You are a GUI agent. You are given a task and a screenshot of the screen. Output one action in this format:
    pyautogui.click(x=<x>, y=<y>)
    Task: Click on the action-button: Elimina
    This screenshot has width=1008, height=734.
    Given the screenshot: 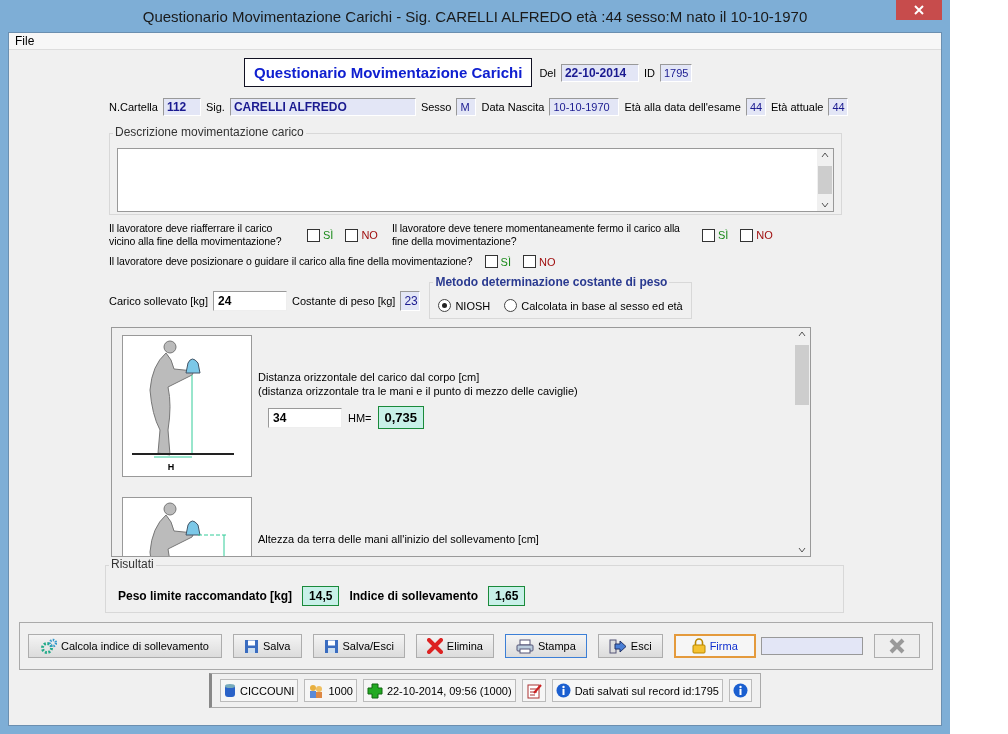 What is the action you would take?
    pyautogui.click(x=454, y=646)
    